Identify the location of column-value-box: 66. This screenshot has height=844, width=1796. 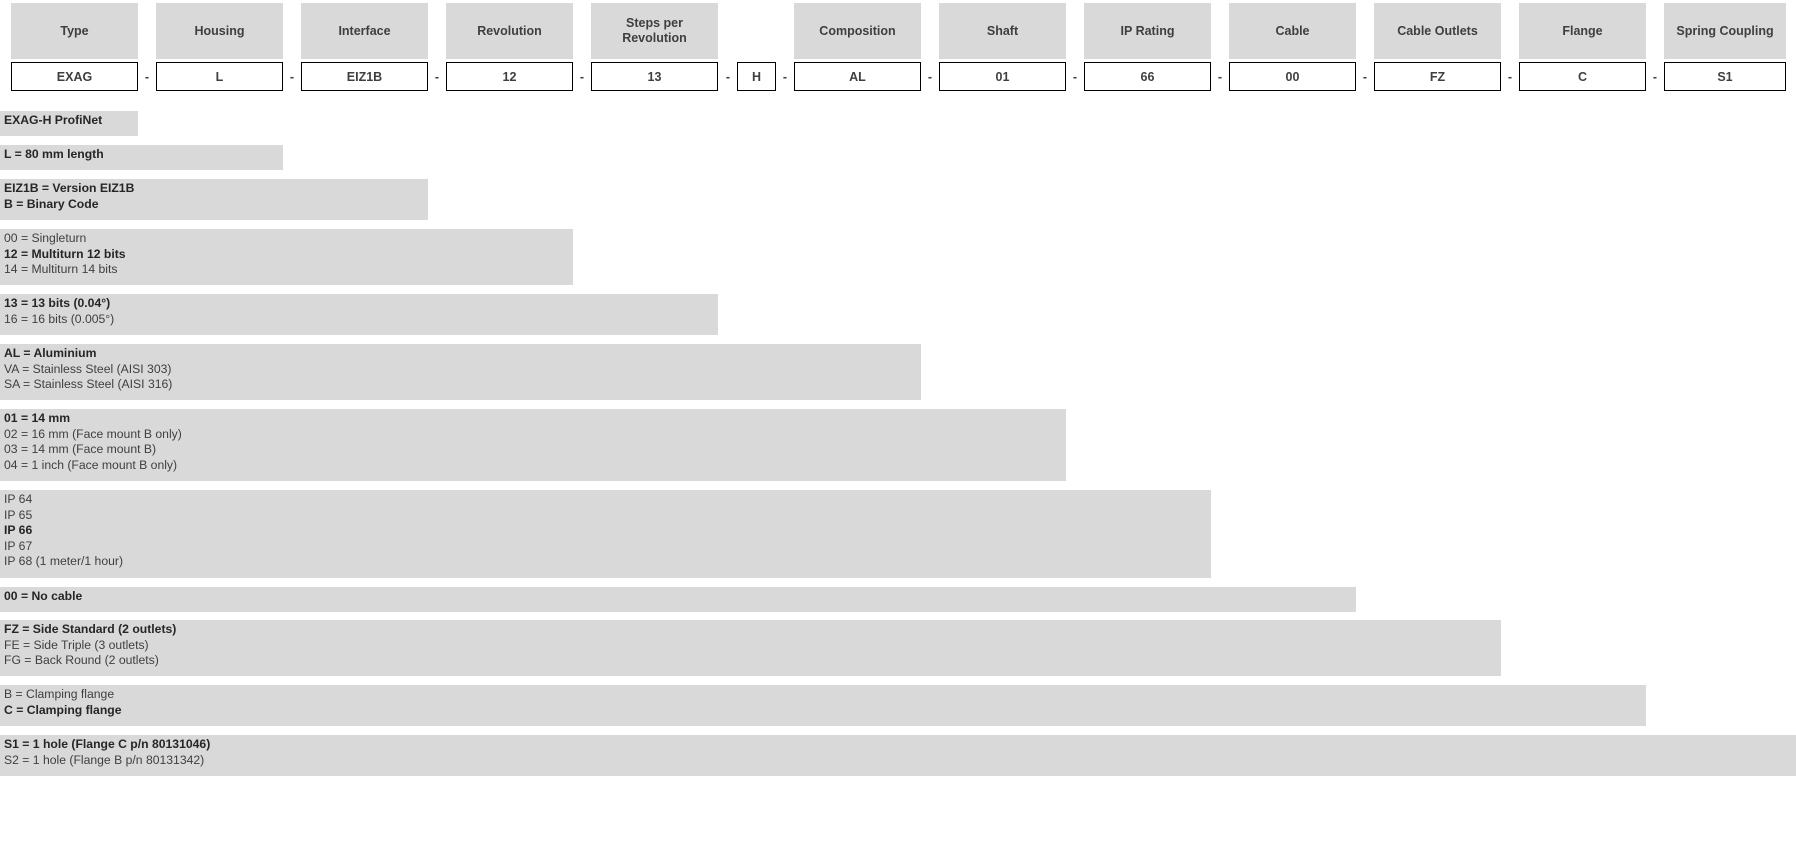
(1147, 76).